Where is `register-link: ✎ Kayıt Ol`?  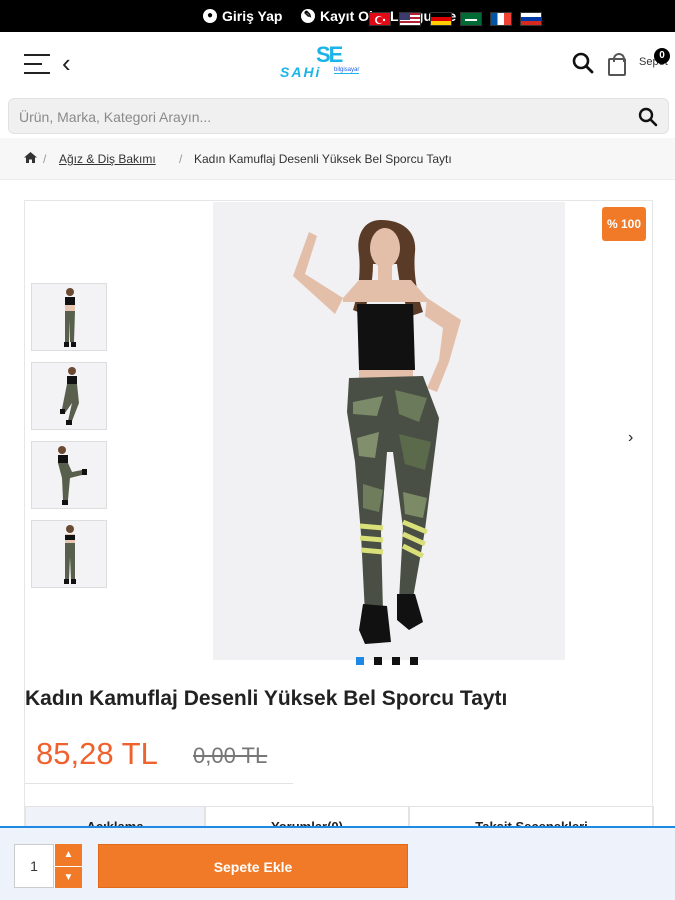
register-link: ✎ Kayıt Ol is located at coordinates (337, 16).